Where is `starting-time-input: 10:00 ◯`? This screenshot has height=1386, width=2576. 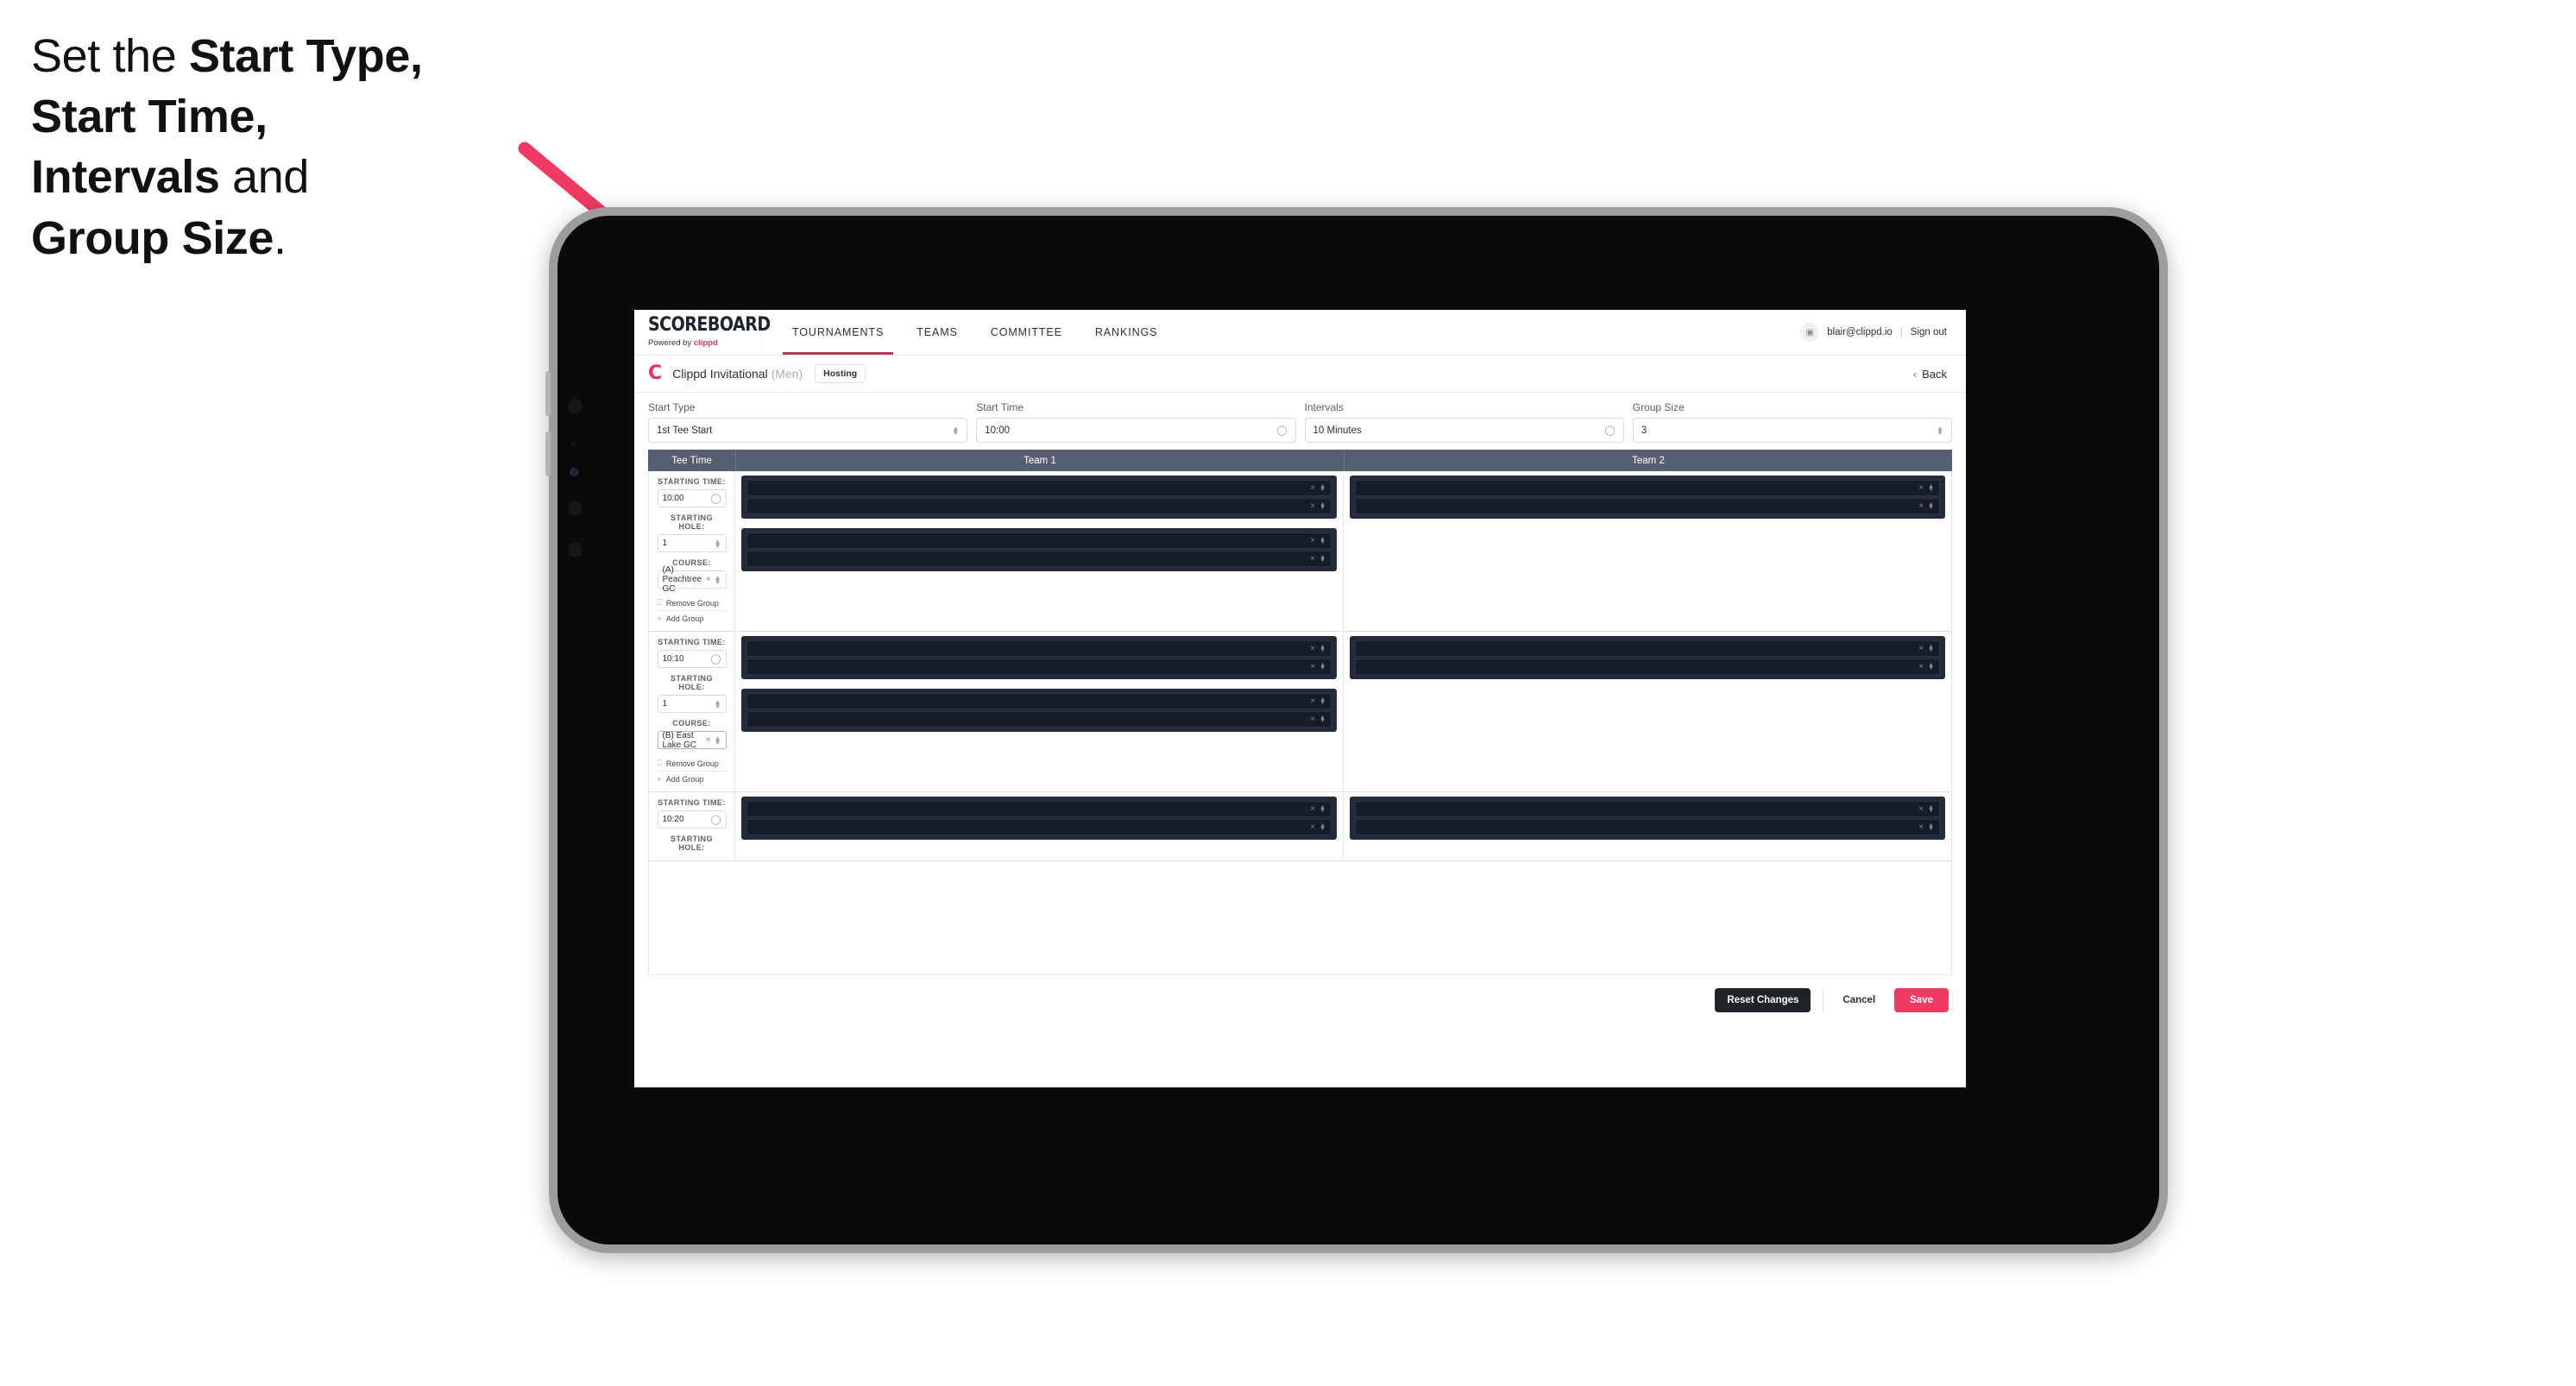 starting-time-input: 10:00 ◯ is located at coordinates (692, 498).